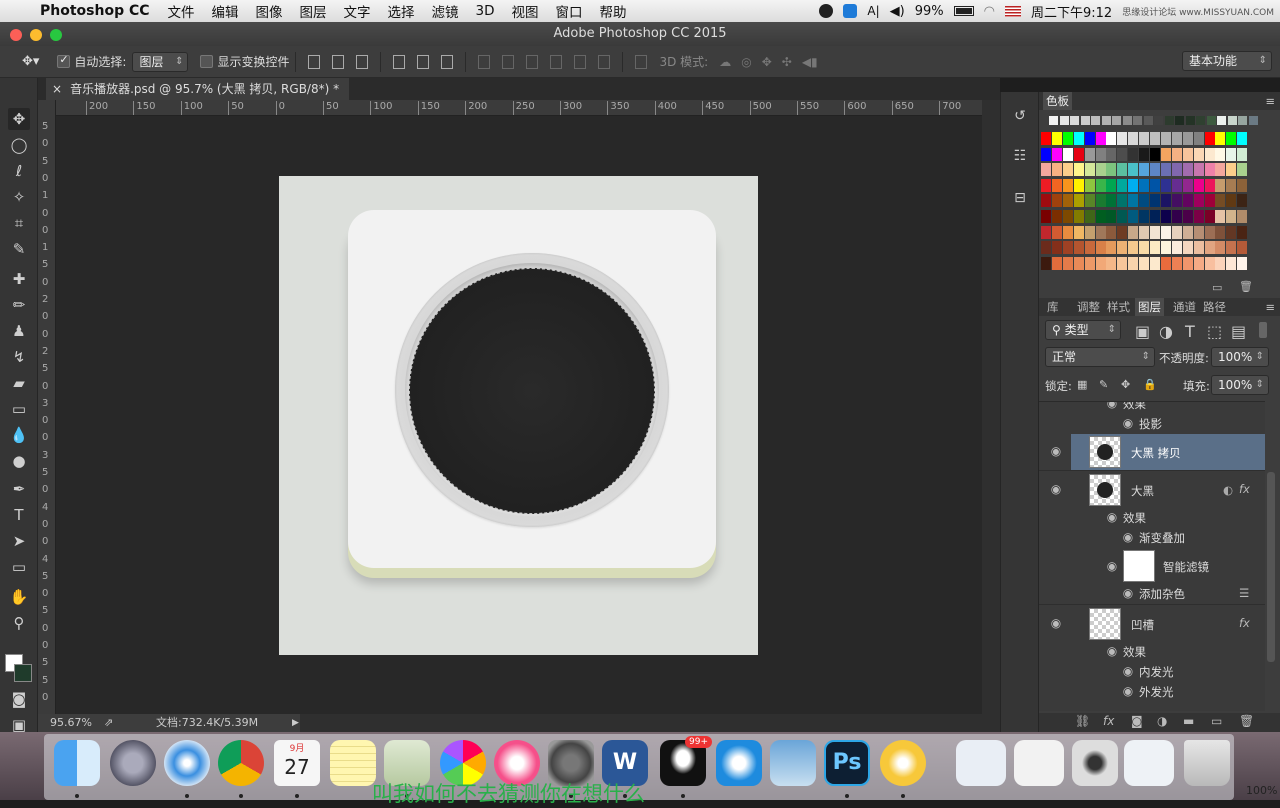  I want to click on notes-icon, so click(353, 763).